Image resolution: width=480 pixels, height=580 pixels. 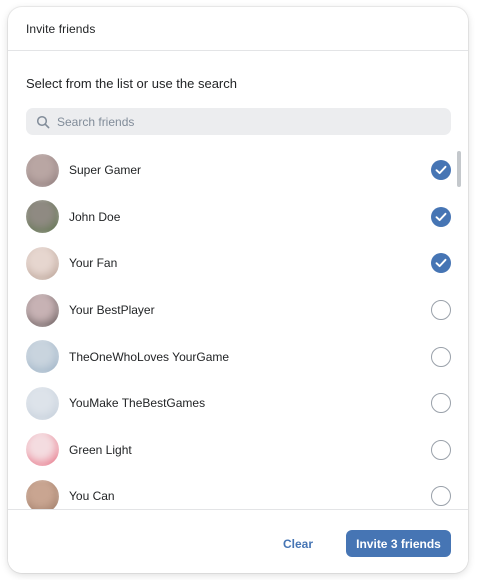 What do you see at coordinates (298, 543) in the screenshot?
I see `clear-button: Clear` at bounding box center [298, 543].